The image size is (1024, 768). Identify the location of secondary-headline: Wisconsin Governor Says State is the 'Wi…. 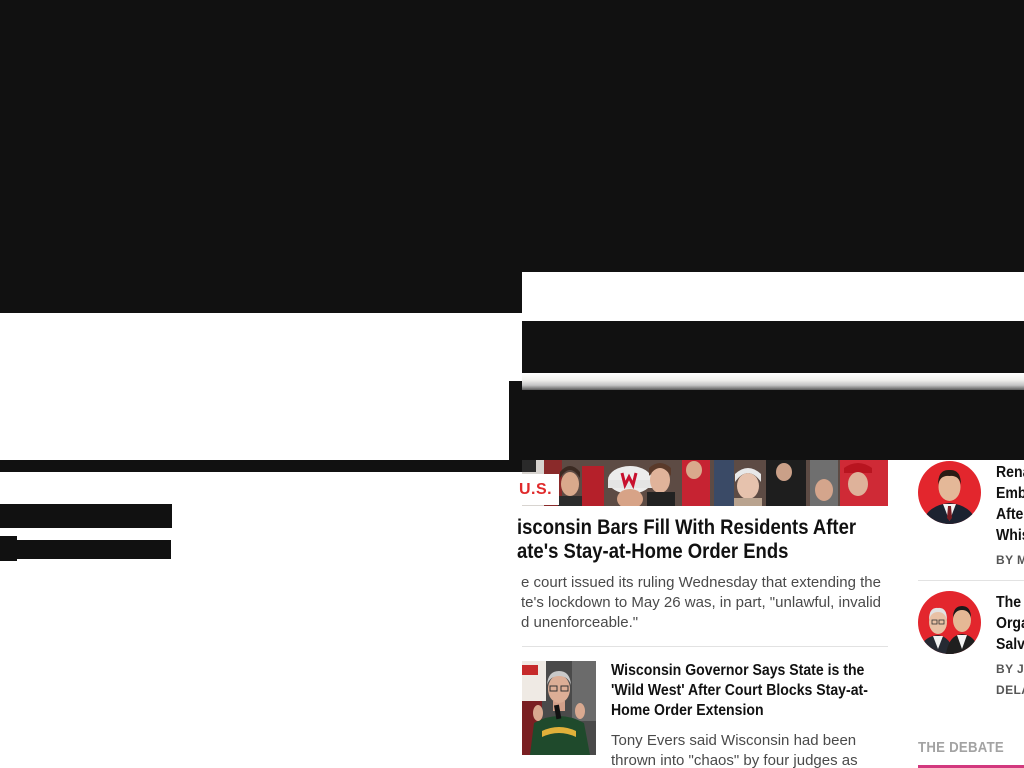
(749, 691).